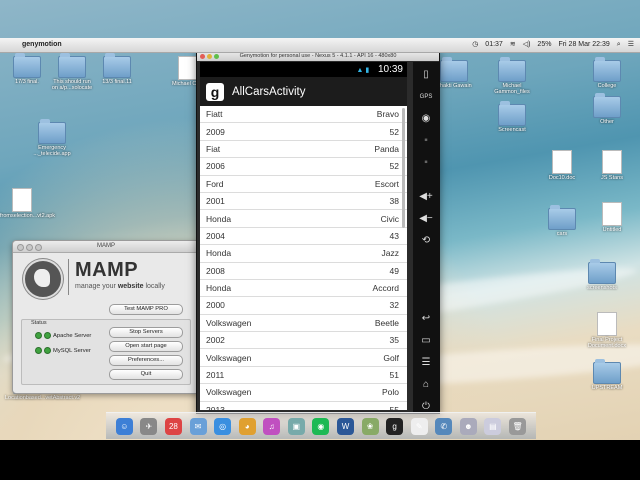 The width and height of the screenshot is (640, 480). What do you see at coordinates (42, 45) in the screenshot?
I see `active-app-name: genymotion` at bounding box center [42, 45].